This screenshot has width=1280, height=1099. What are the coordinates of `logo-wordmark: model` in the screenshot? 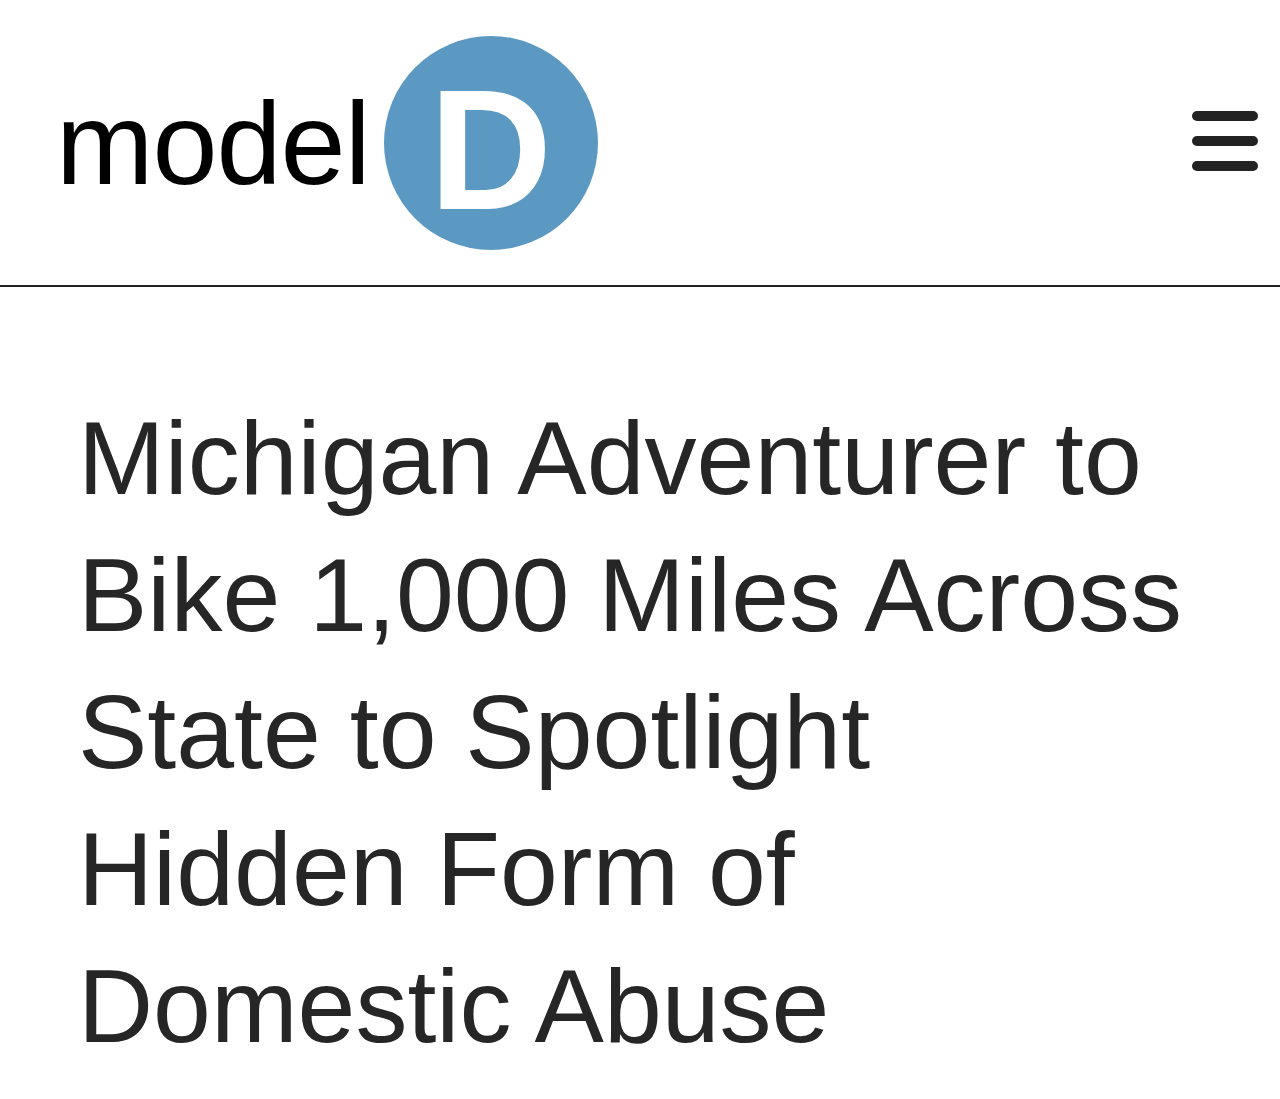 It's located at (213, 143).